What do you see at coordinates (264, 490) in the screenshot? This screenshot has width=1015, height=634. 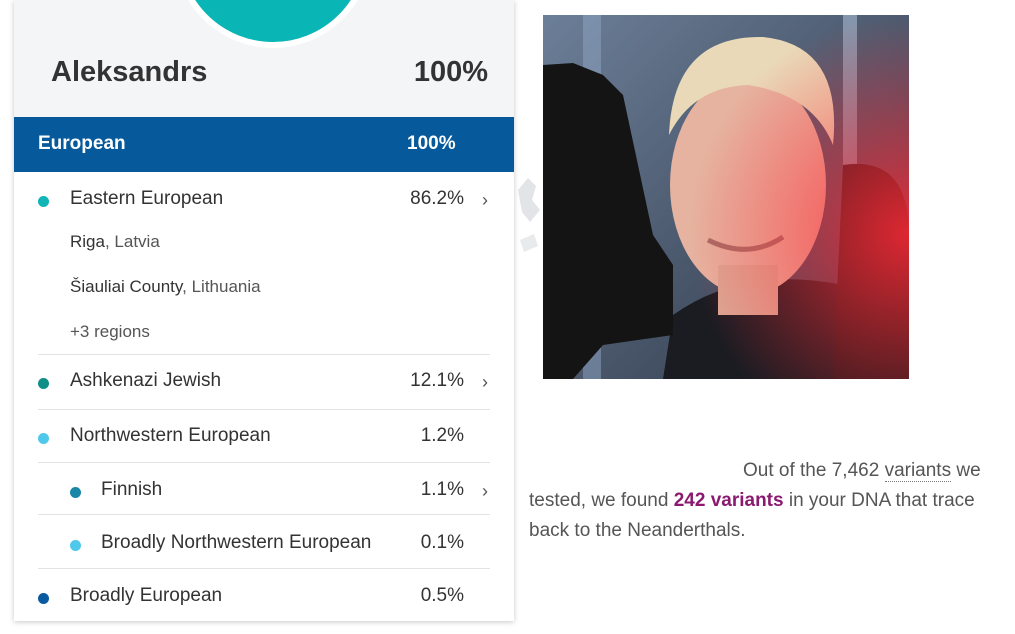 I see `ancestry-row-finnish: Finnish 1.1% ›` at bounding box center [264, 490].